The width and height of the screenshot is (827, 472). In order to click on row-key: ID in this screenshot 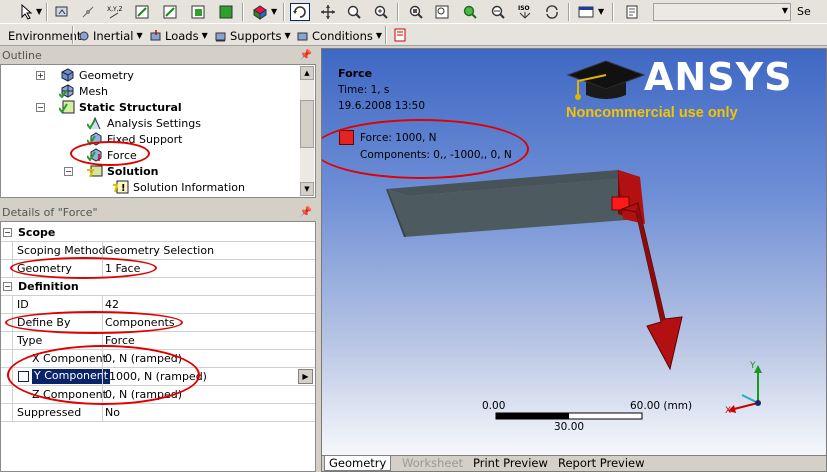, I will do `click(23, 304)`.